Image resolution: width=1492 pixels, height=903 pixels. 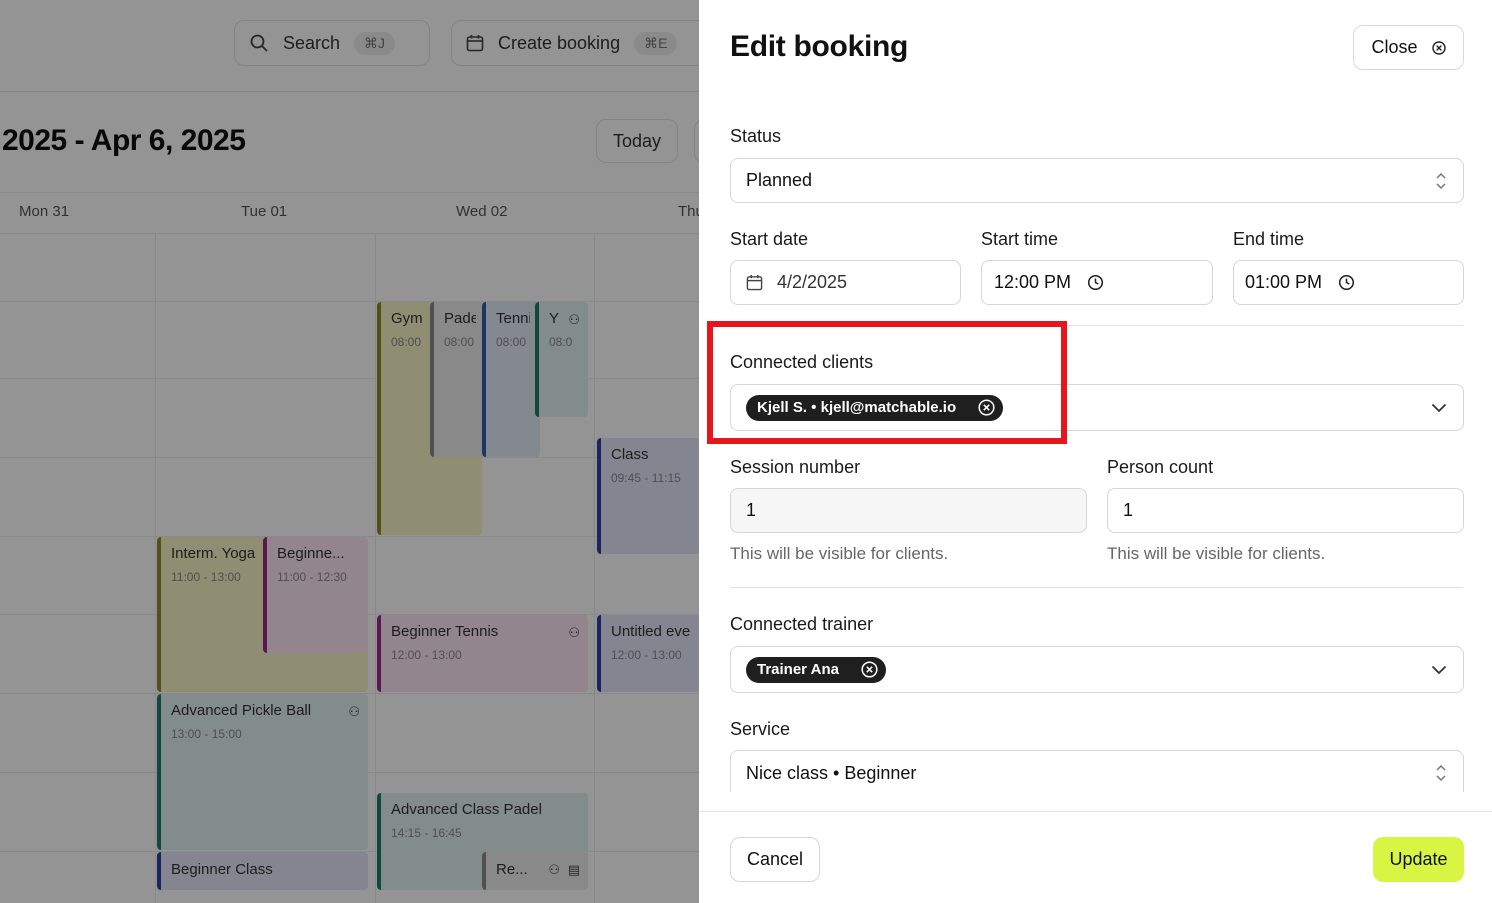 What do you see at coordinates (802, 362) in the screenshot?
I see `connected-clients-label: Connected clients` at bounding box center [802, 362].